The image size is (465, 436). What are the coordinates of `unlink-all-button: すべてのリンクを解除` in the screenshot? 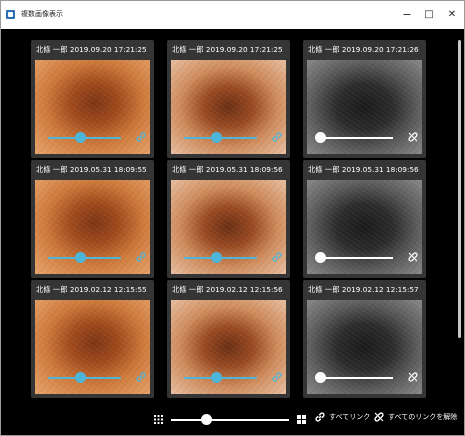 It's located at (415, 419).